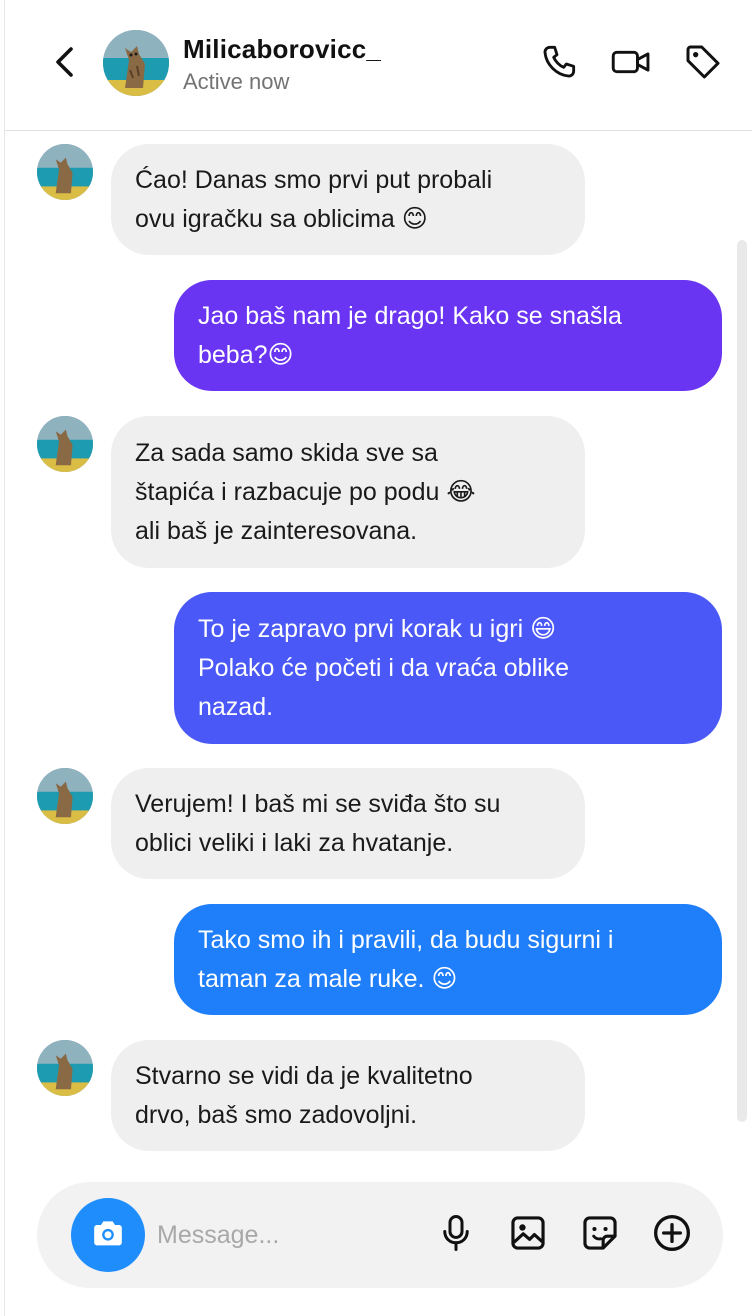 This screenshot has height=1316, width=752. I want to click on back-button, so click(65, 64).